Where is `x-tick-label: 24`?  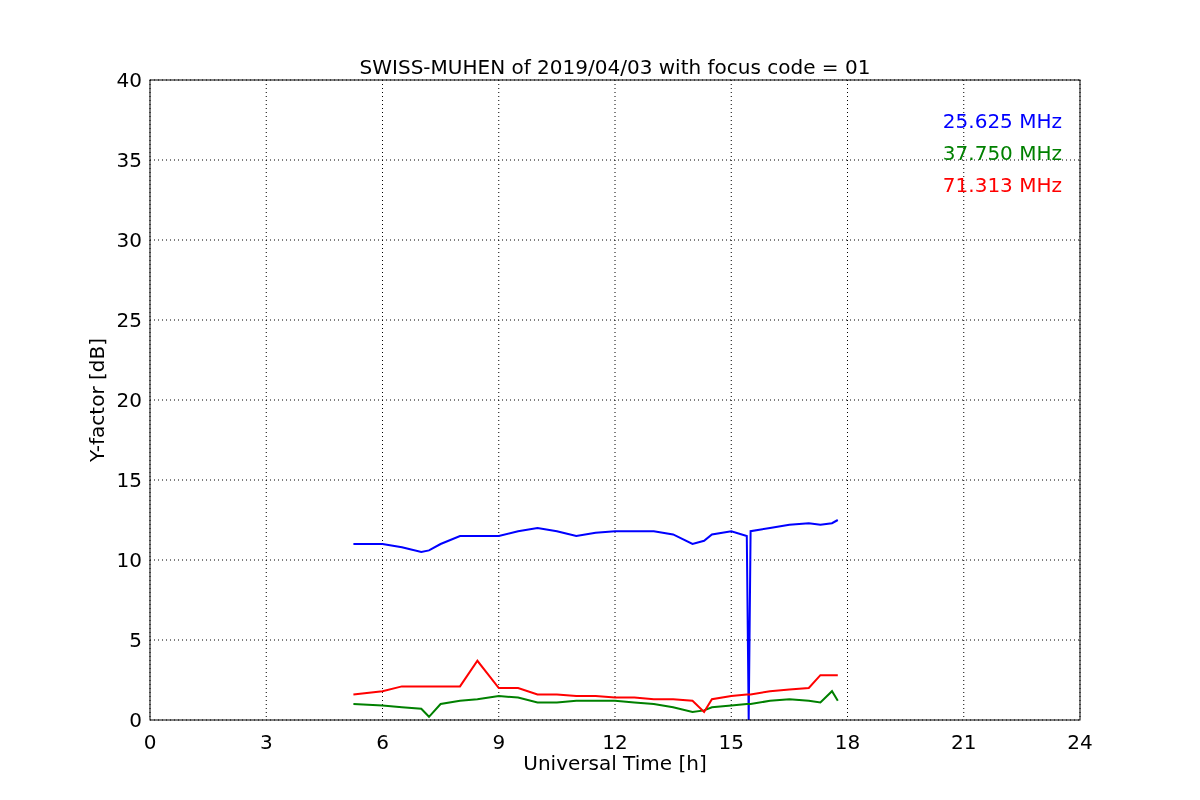 x-tick-label: 24 is located at coordinates (1080, 742).